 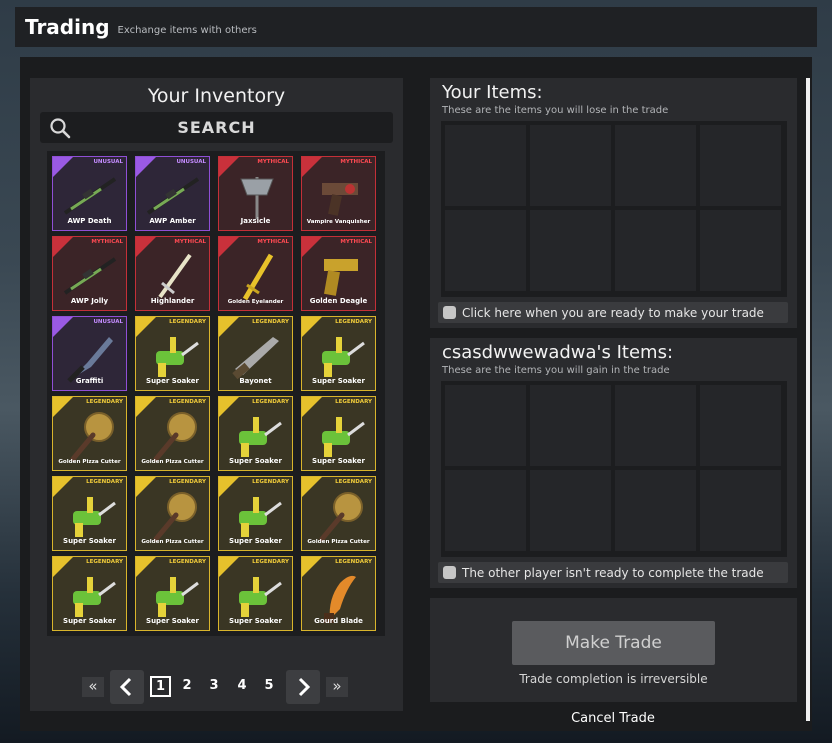 I want to click on cancel-trade-button: Cancel Trade, so click(x=613, y=718).